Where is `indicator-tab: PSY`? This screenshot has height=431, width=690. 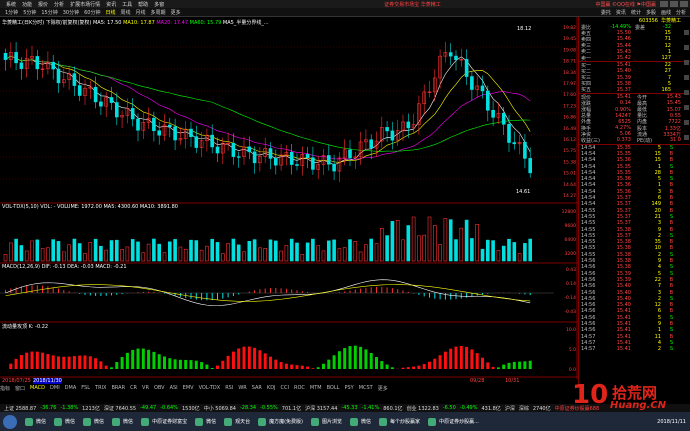
indicator-tab: PSY is located at coordinates (348, 388).